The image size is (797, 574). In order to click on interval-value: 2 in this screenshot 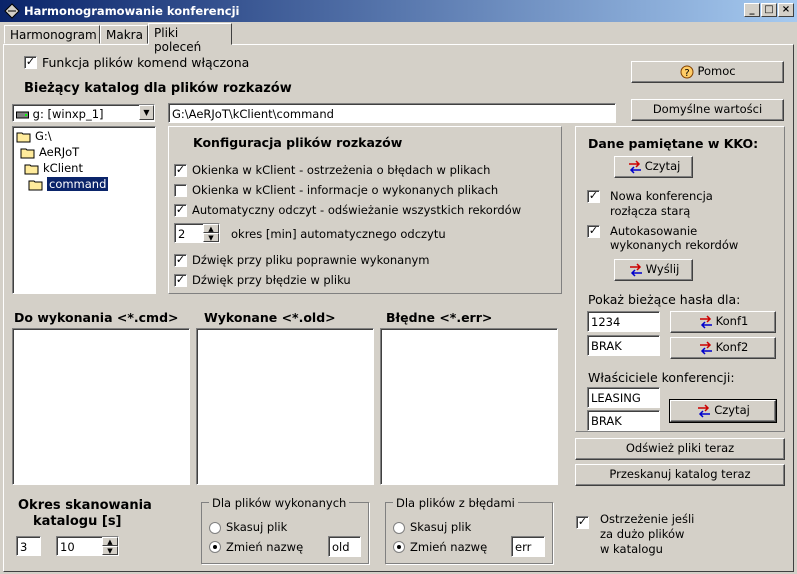, I will do `click(182, 234)`.